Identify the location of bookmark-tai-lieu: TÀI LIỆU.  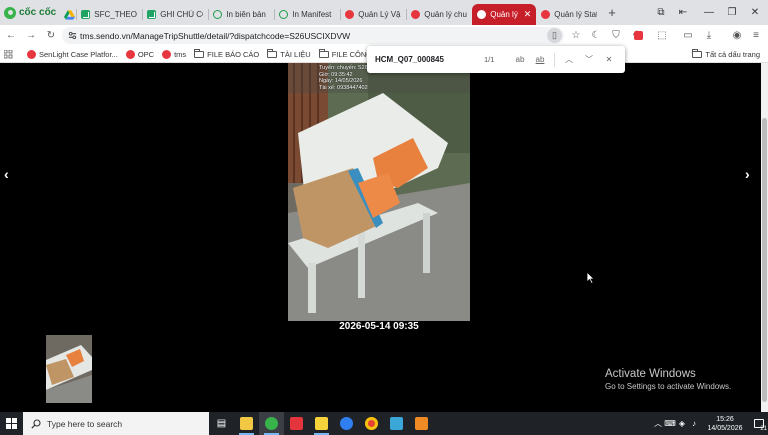
(288, 53).